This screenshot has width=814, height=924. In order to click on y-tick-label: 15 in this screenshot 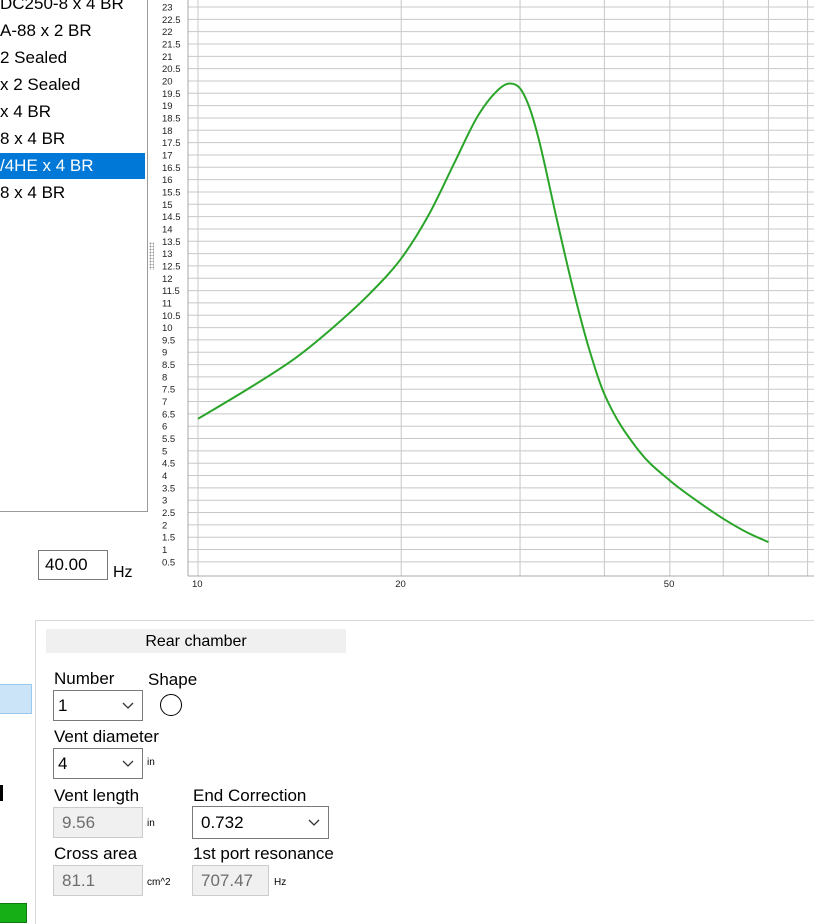, I will do `click(167, 205)`.